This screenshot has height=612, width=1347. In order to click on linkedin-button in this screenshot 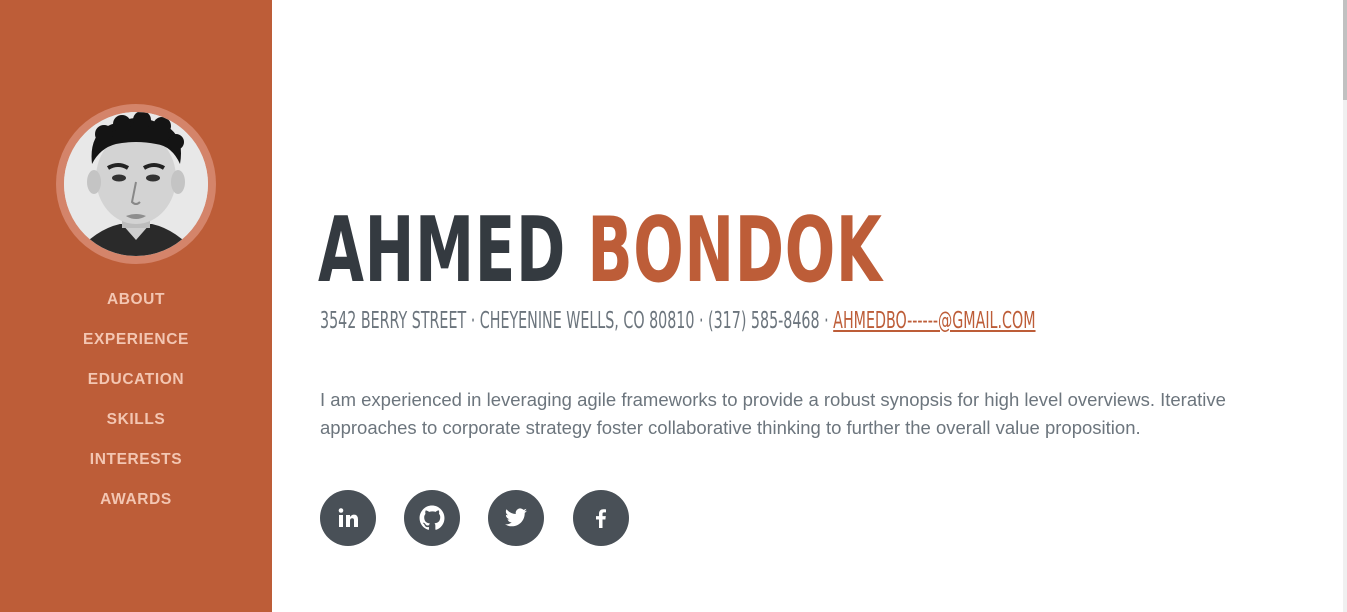, I will do `click(348, 518)`.